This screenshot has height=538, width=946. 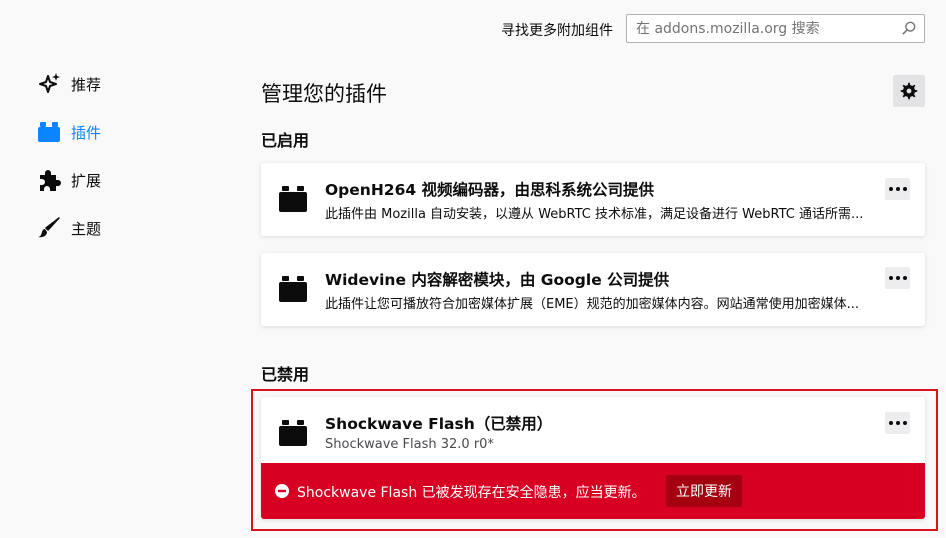 I want to click on top-bar: 寻找更多附加组件, so click(x=473, y=29).